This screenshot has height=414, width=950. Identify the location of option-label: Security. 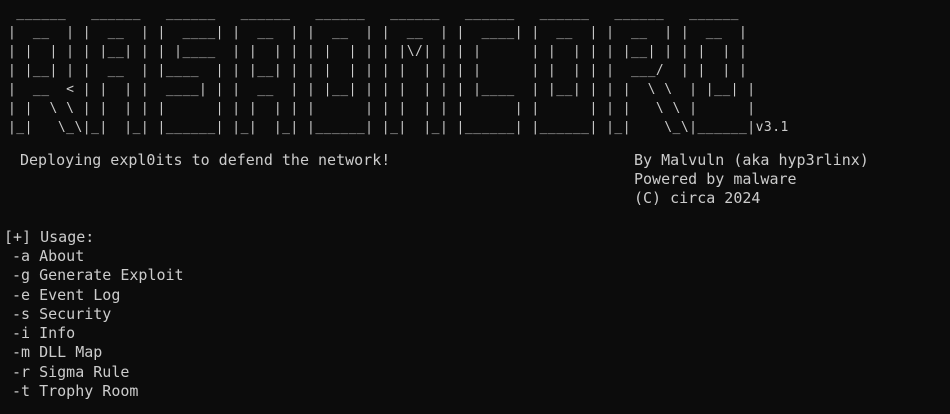
(75, 313).